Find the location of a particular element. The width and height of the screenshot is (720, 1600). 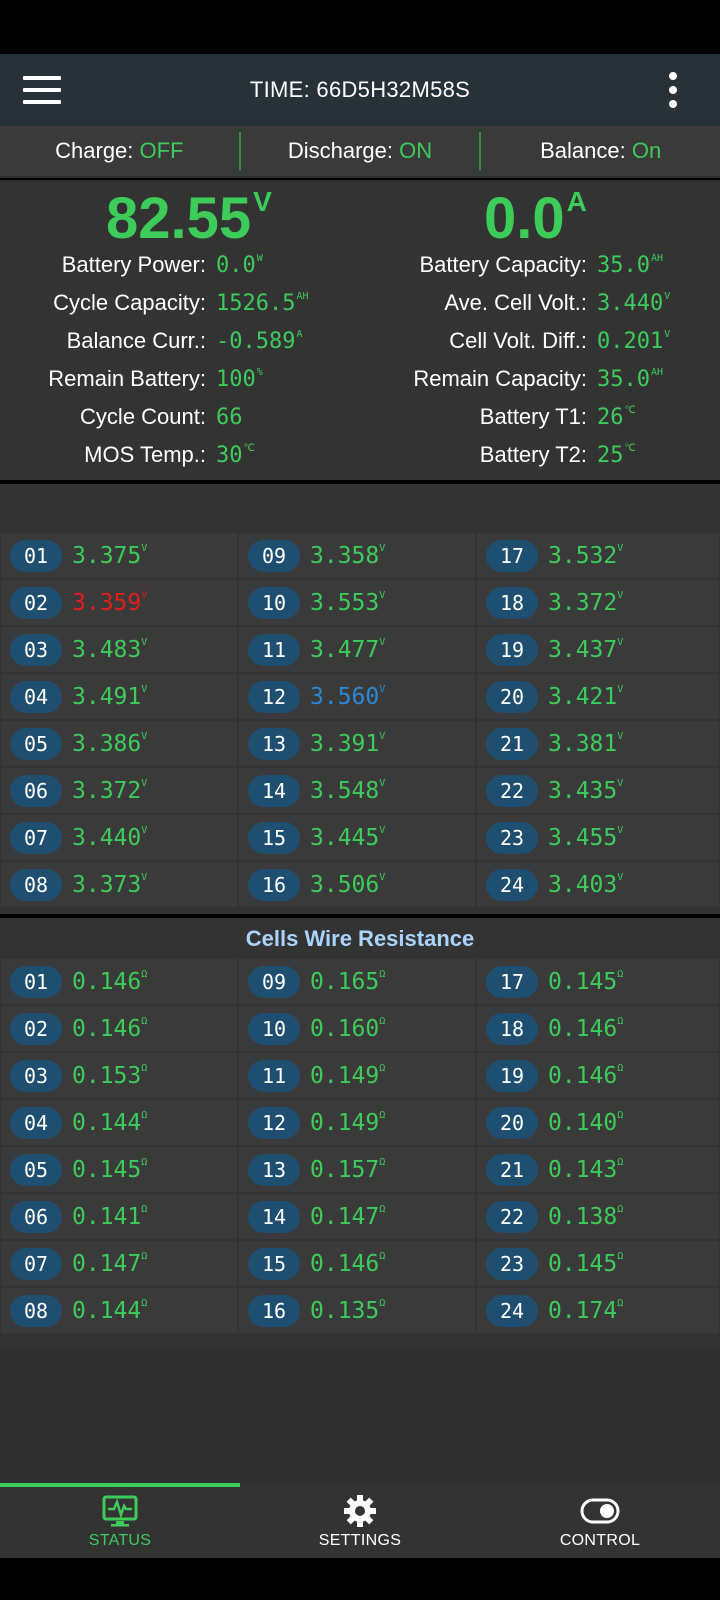

gear-icon is located at coordinates (360, 1511).